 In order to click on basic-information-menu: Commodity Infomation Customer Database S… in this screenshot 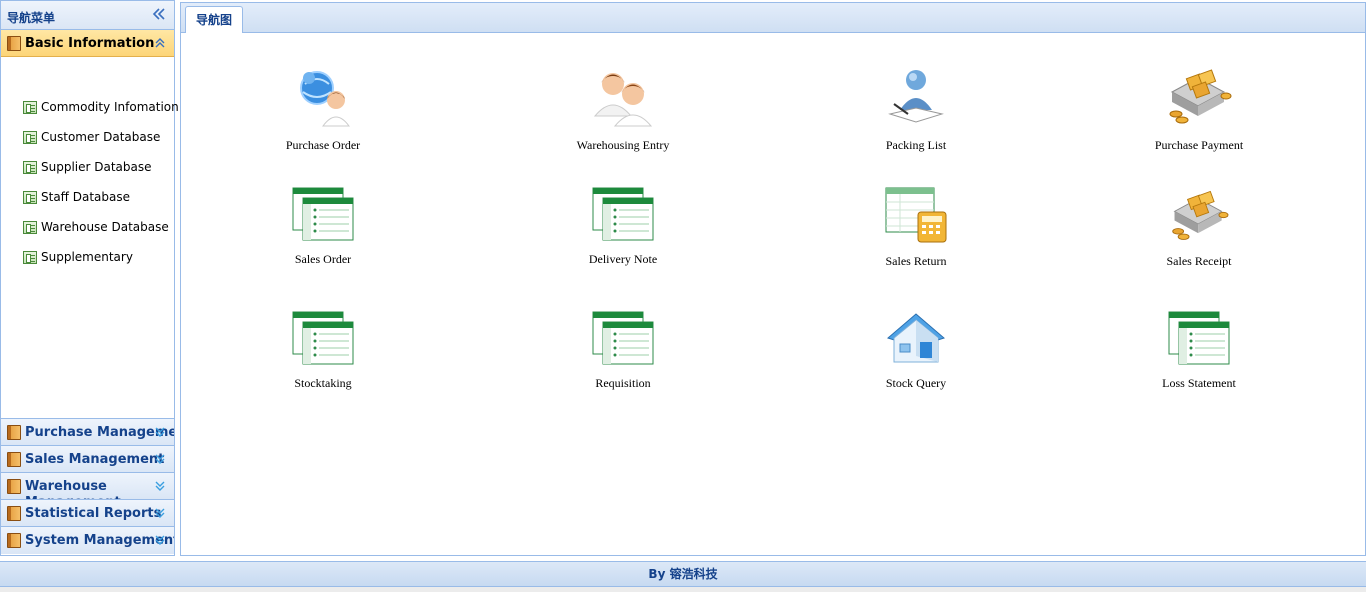, I will do `click(90, 238)`.